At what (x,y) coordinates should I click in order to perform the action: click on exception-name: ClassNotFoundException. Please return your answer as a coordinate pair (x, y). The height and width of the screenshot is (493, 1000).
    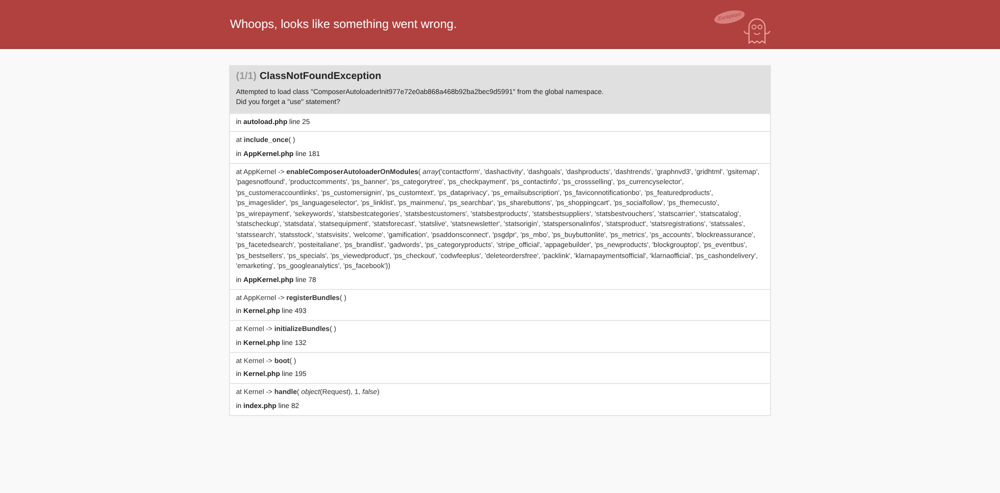
    Looking at the image, I should click on (321, 76).